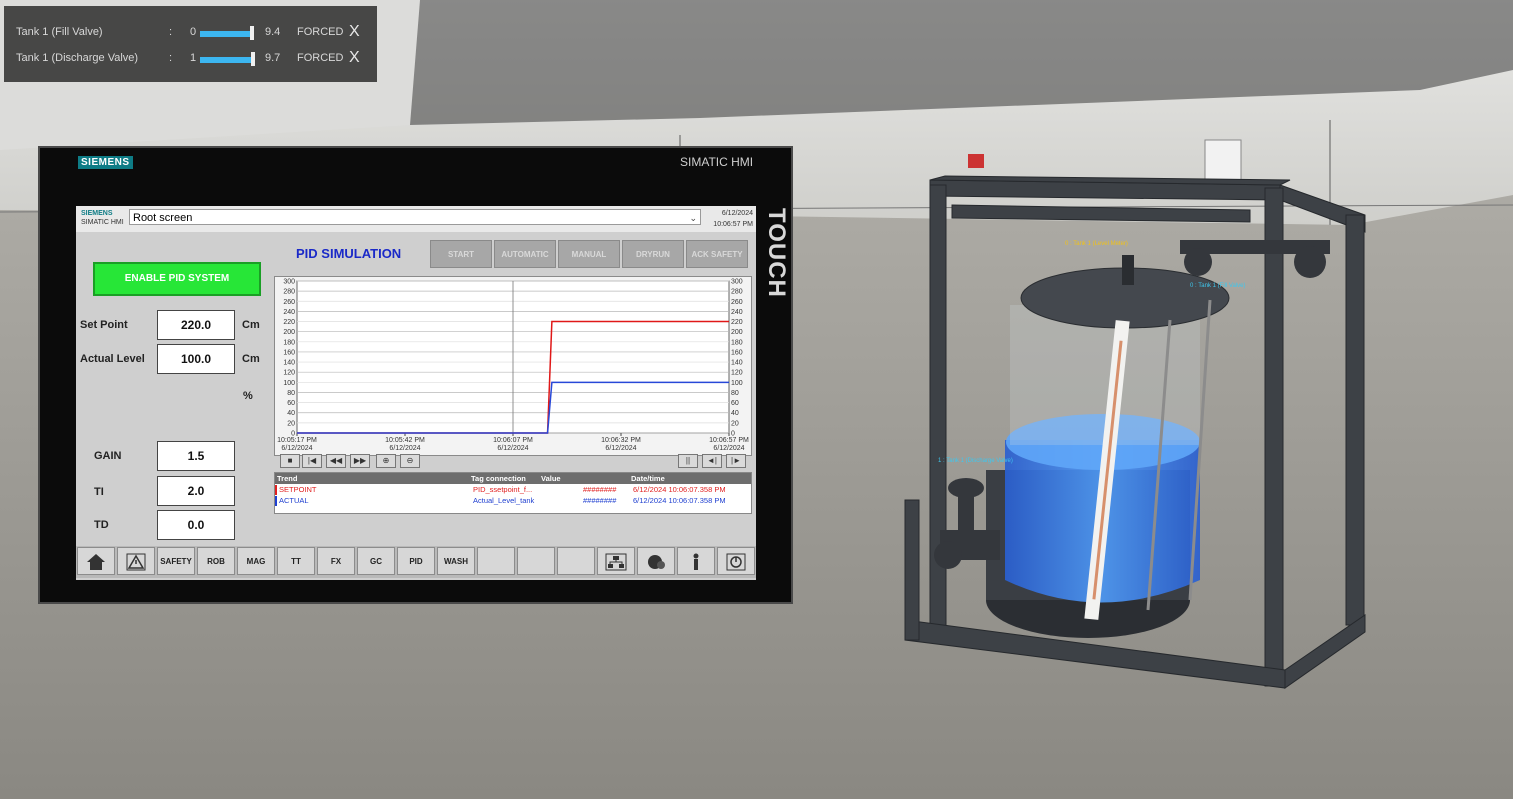 This screenshot has width=1513, height=799. What do you see at coordinates (289, 383) in the screenshot?
I see `y-tick-label-left: 100` at bounding box center [289, 383].